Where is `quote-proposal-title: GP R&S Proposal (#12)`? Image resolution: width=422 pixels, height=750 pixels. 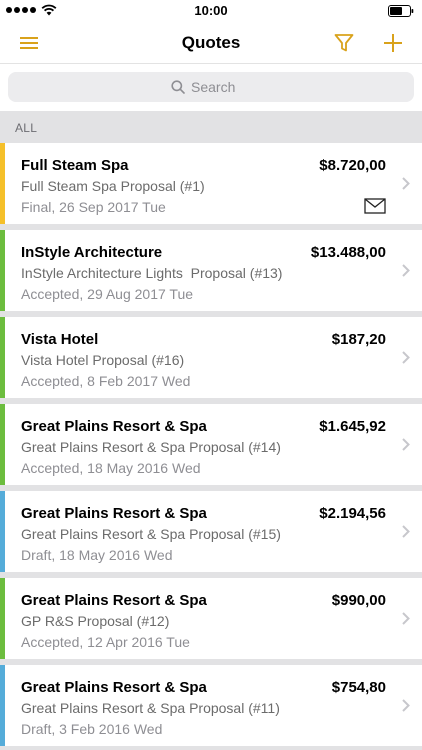
quote-proposal-title: GP R&S Proposal (#12) is located at coordinates (95, 621).